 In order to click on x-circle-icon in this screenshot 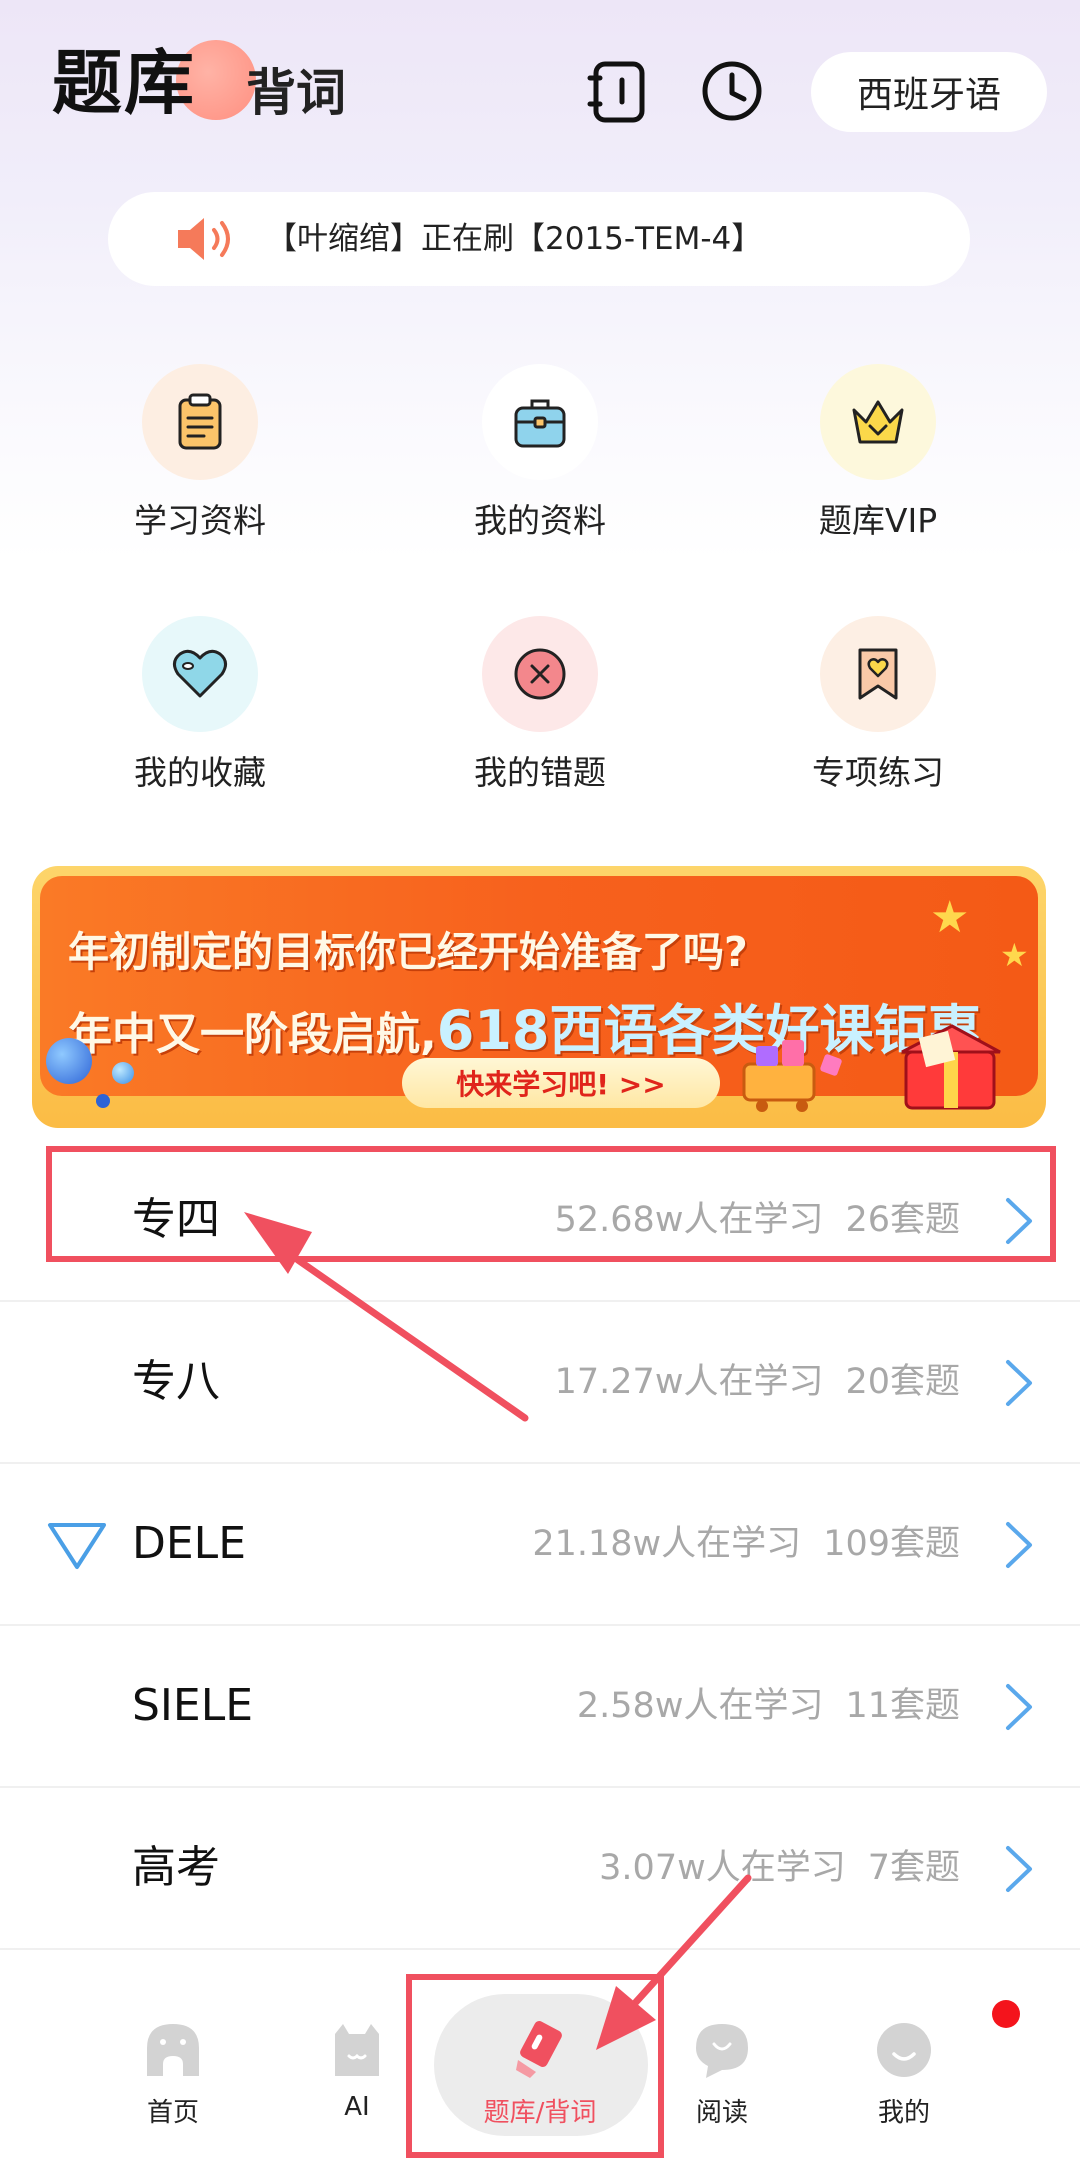, I will do `click(540, 674)`.